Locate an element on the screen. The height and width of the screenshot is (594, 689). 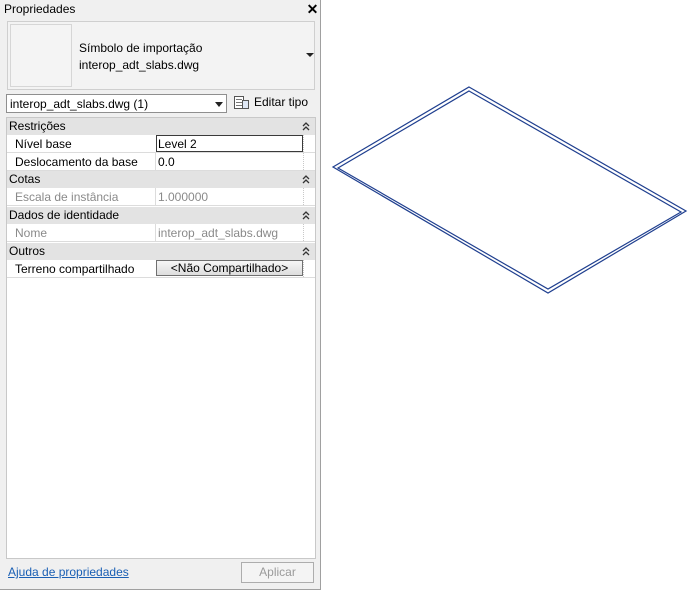
property-label: Terreno compartilhado is located at coordinates (75, 269).